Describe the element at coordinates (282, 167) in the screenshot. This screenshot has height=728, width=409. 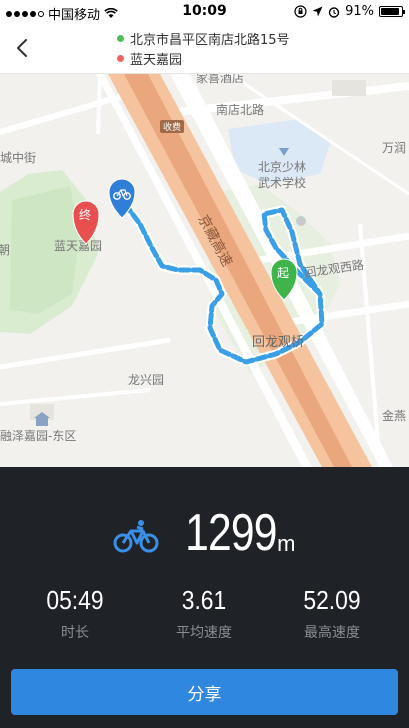
I see `map-label-school-1: 北京少林` at that location.